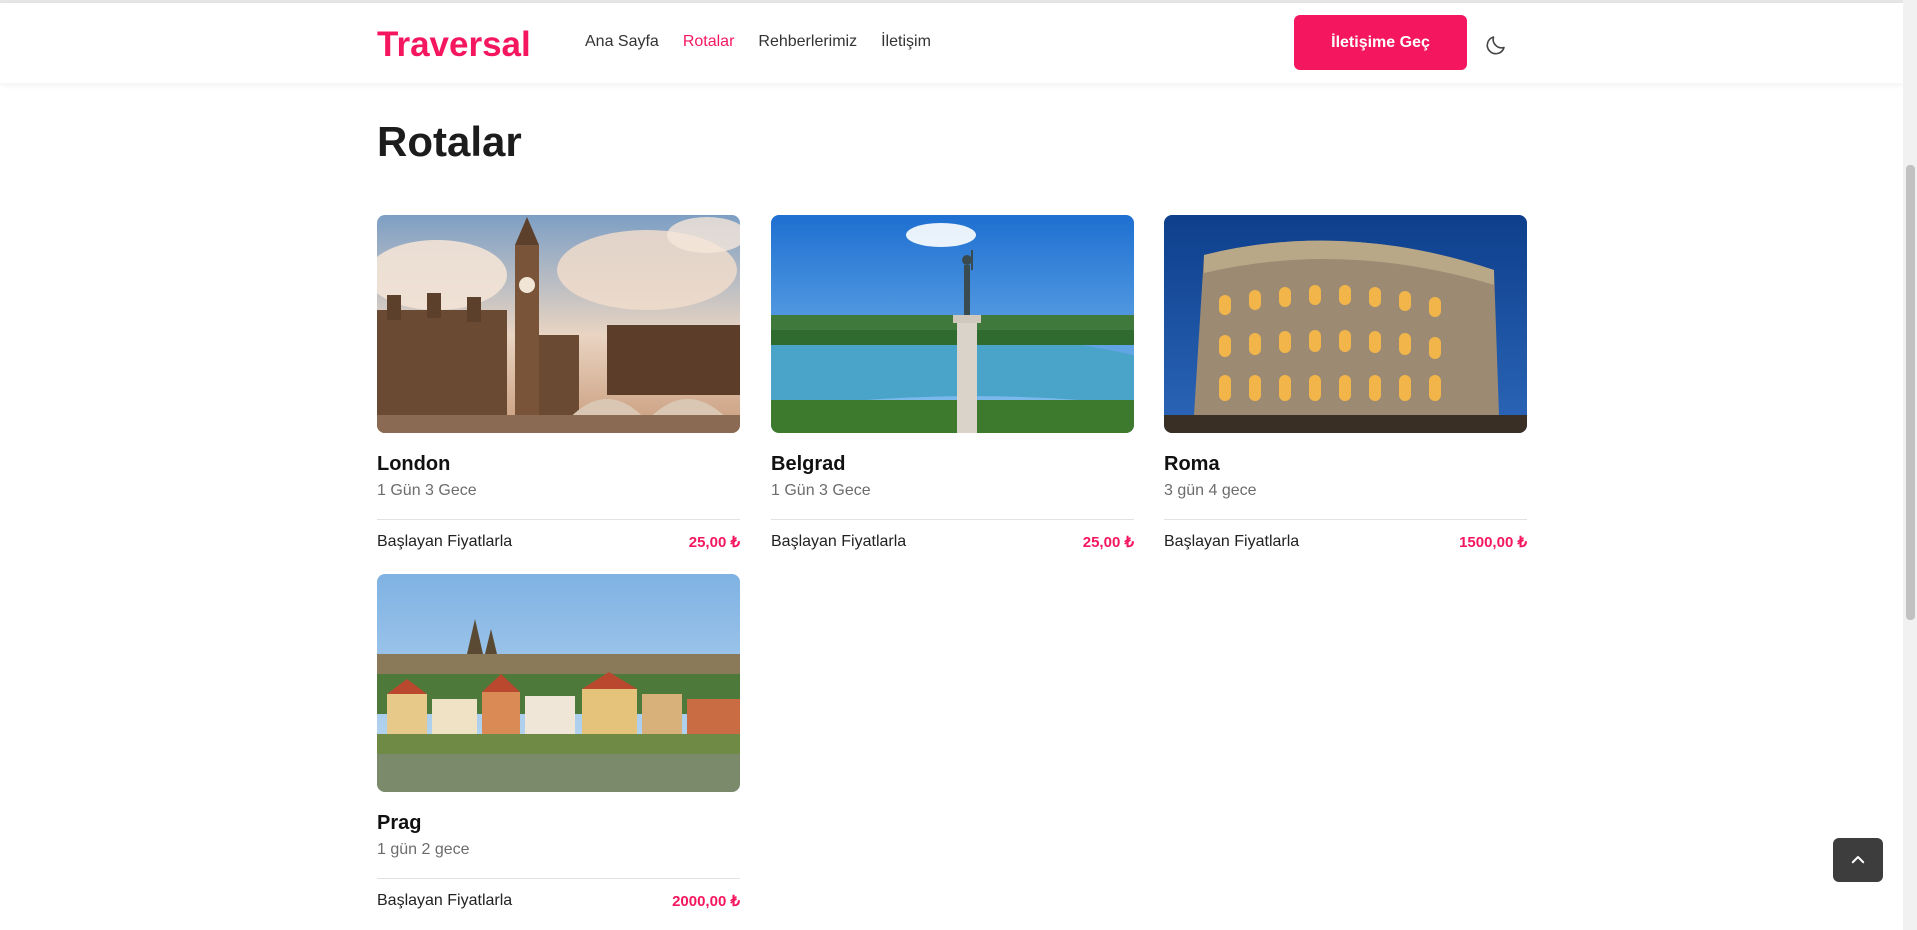 The image size is (1917, 930). What do you see at coordinates (449, 141) in the screenshot?
I see `page-title: Rotalar` at bounding box center [449, 141].